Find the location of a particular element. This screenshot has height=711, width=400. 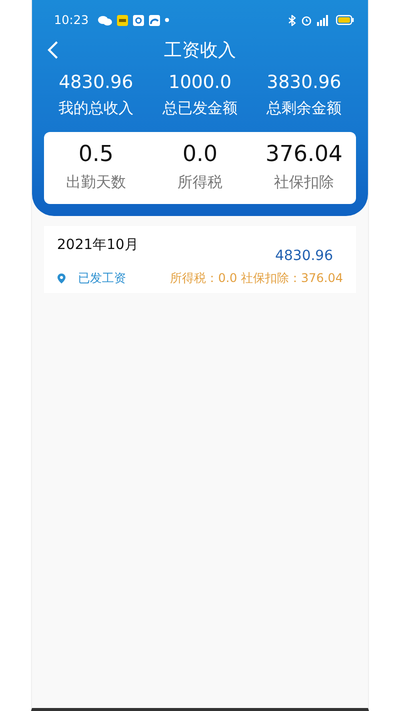

bluetooth-icon is located at coordinates (292, 20).